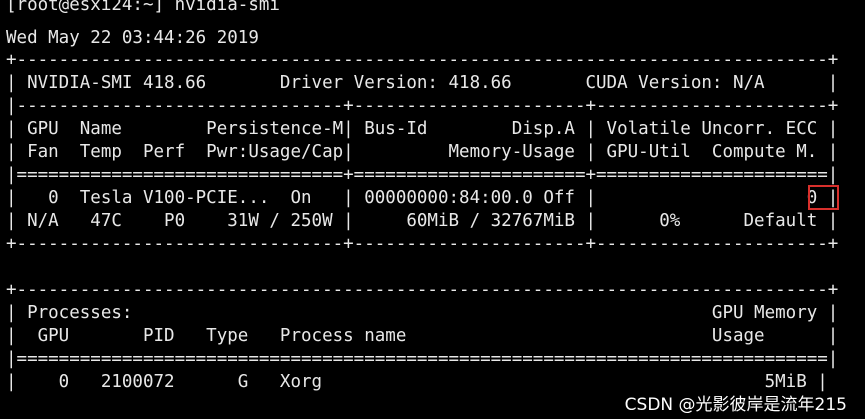 This screenshot has height=419, width=865. Describe the element at coordinates (422, 336) in the screenshot. I see `processes-header-line: | GPU PID Type Process name Usage |` at that location.